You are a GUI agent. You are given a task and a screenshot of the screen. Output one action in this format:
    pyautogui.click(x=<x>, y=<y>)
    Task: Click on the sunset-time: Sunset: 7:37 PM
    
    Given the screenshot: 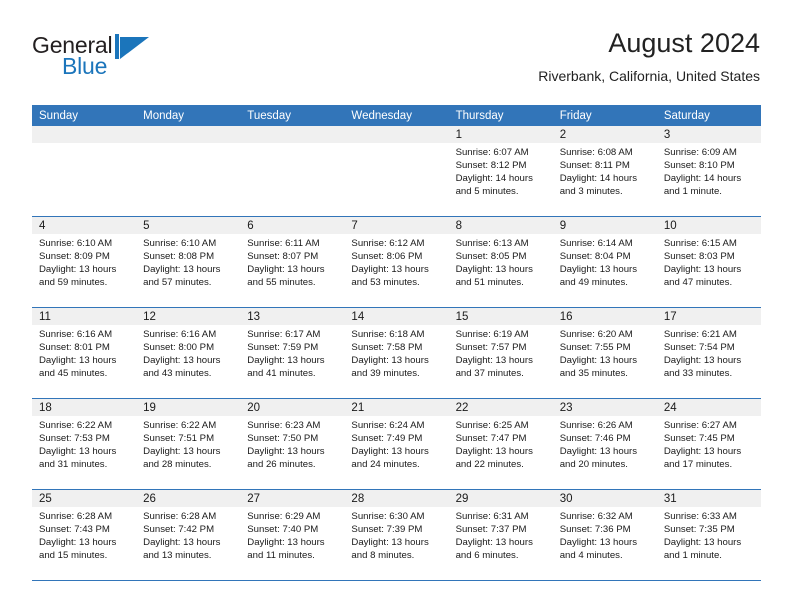 What is the action you would take?
    pyautogui.click(x=491, y=530)
    